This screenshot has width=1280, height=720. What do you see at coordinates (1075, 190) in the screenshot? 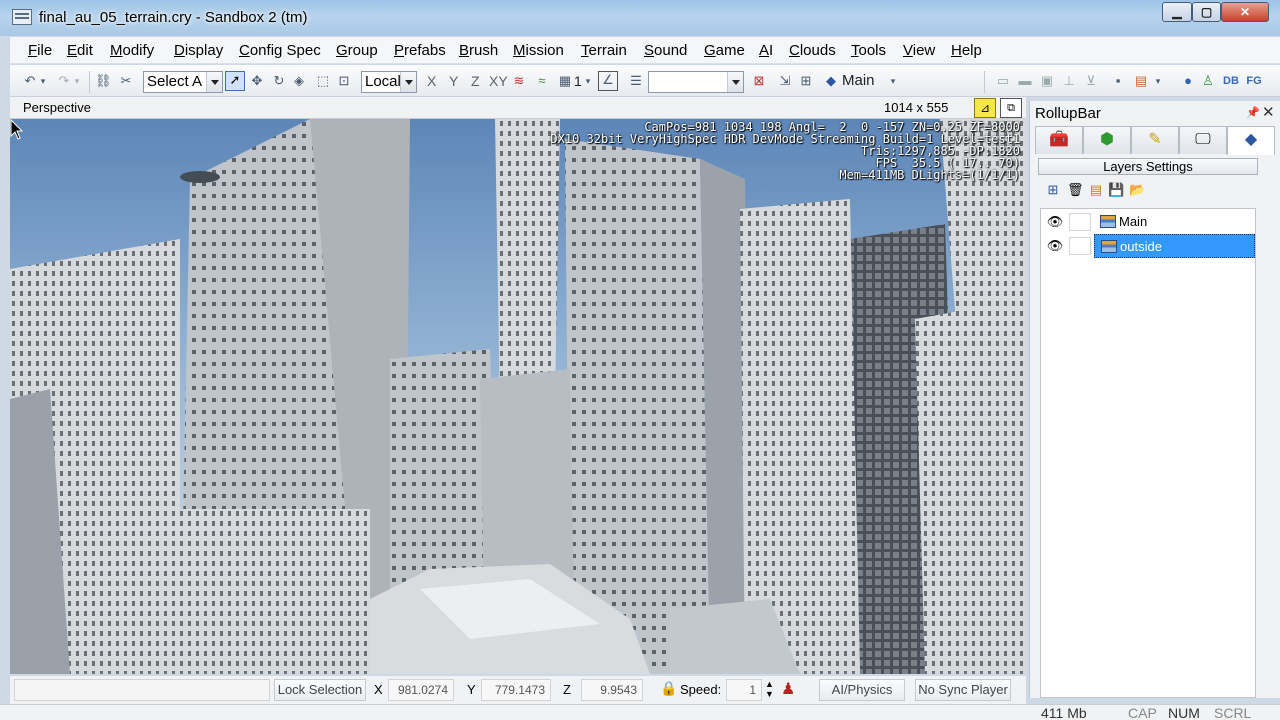
I see `delete-layer-icon: 🗑` at bounding box center [1075, 190].